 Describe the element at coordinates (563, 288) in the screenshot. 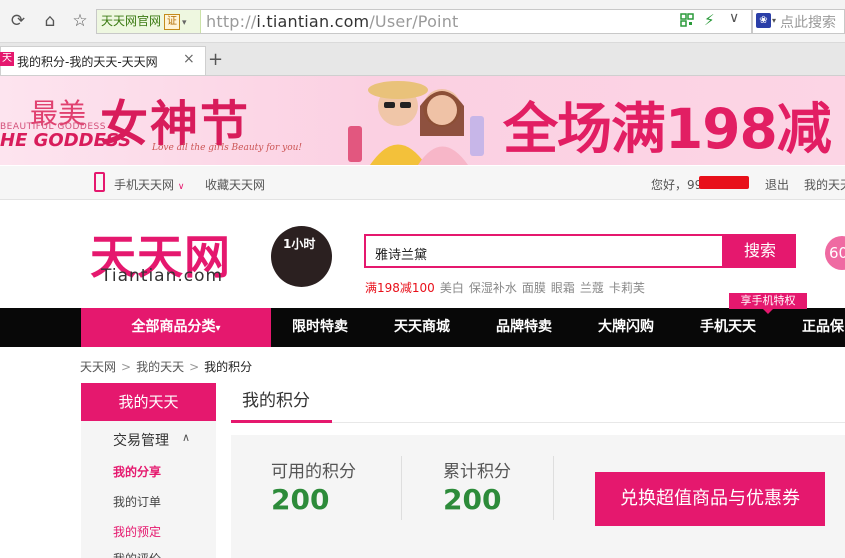

I see `hot-word: 眼霜` at that location.